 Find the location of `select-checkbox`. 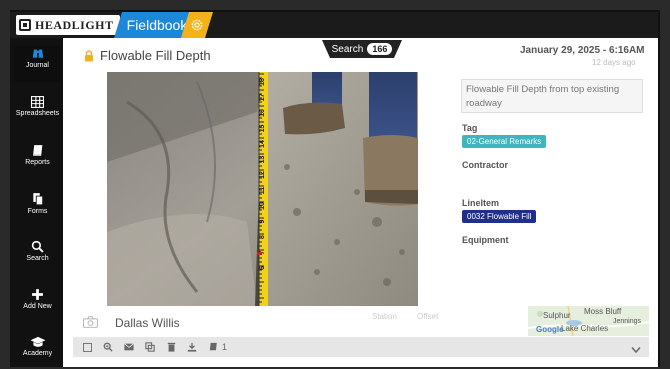

select-checkbox is located at coordinates (87, 347).